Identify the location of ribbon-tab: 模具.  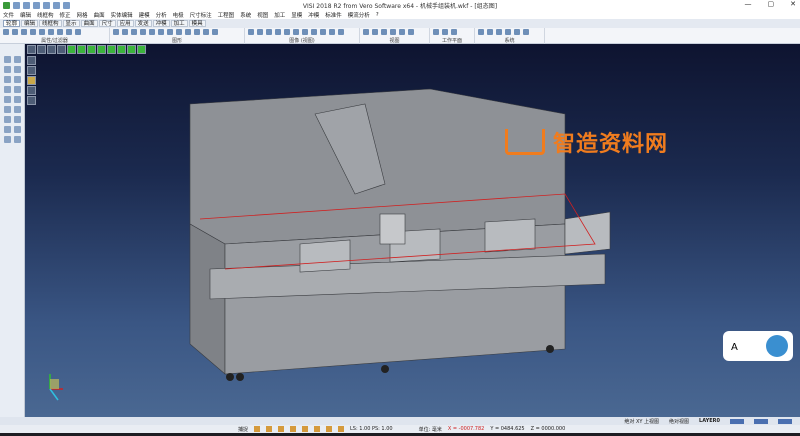
(197, 23).